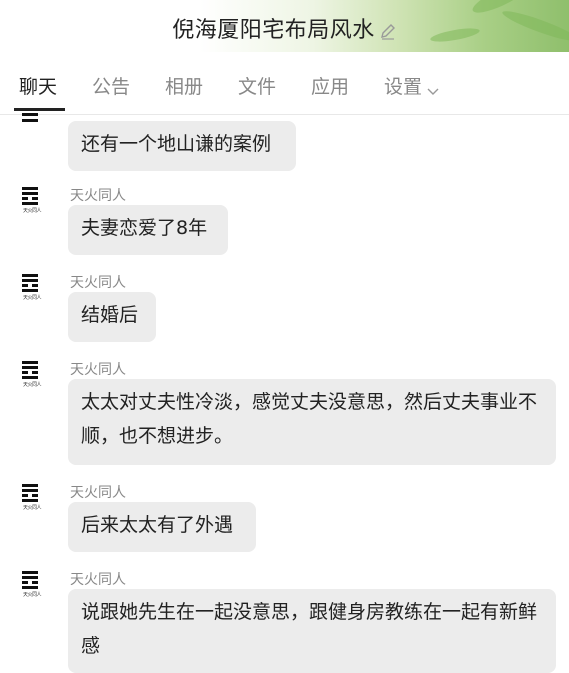  Describe the element at coordinates (112, 317) in the screenshot. I see `message-bubble: 结婚后` at that location.